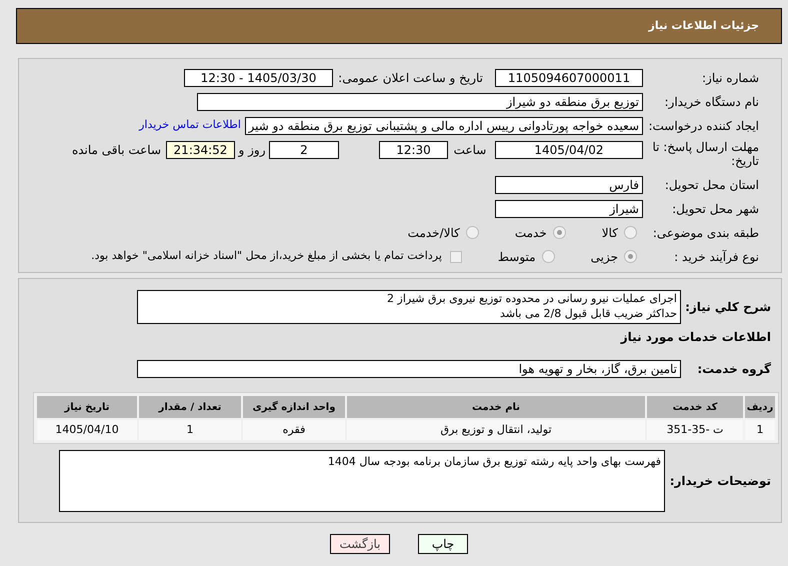 The height and width of the screenshot is (566, 788). Describe the element at coordinates (728, 307) in the screenshot. I see `field-label: شرح كلي نياز:` at that location.